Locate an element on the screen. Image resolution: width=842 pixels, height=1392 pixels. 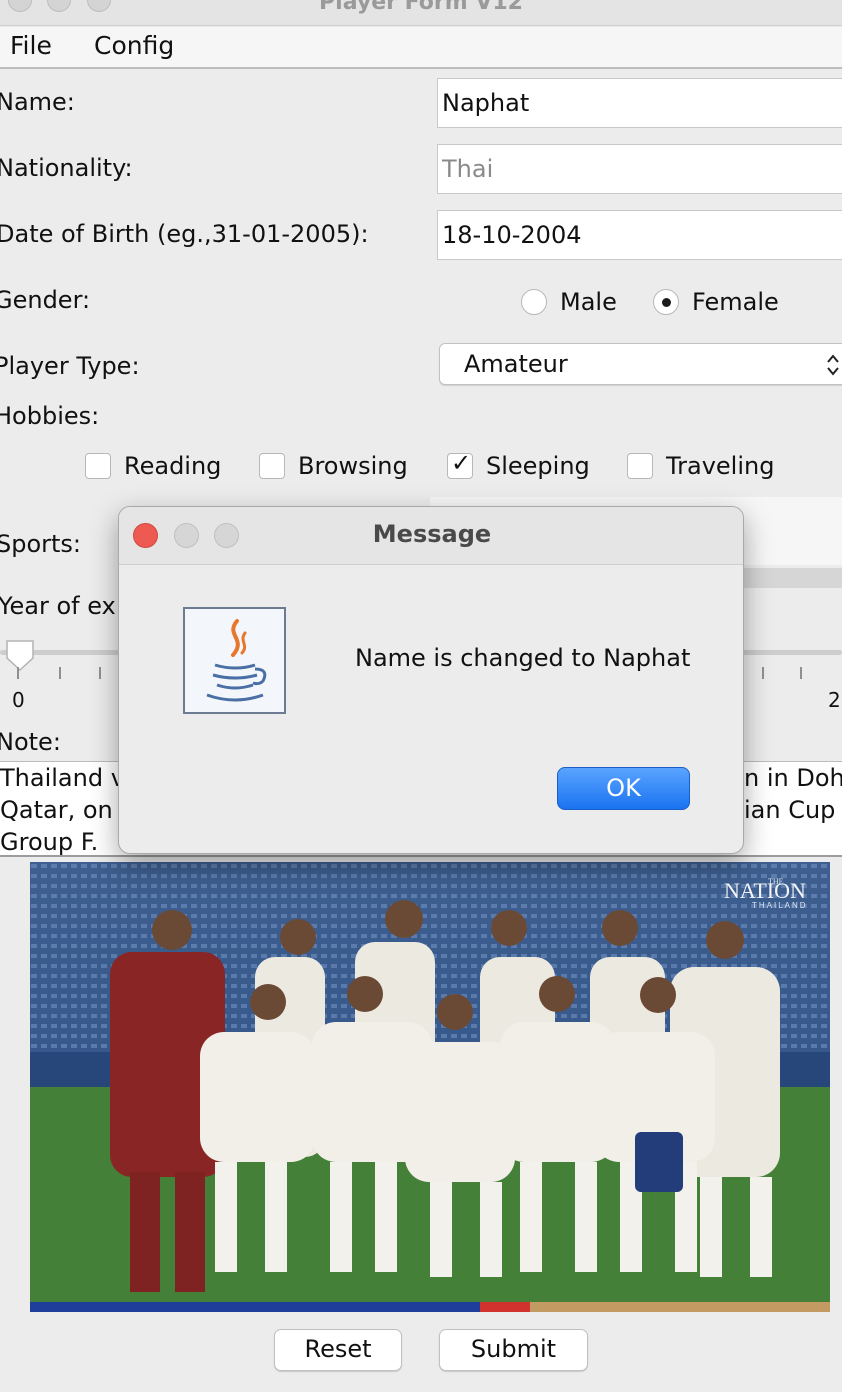
gender-female-radio is located at coordinates (666, 302).